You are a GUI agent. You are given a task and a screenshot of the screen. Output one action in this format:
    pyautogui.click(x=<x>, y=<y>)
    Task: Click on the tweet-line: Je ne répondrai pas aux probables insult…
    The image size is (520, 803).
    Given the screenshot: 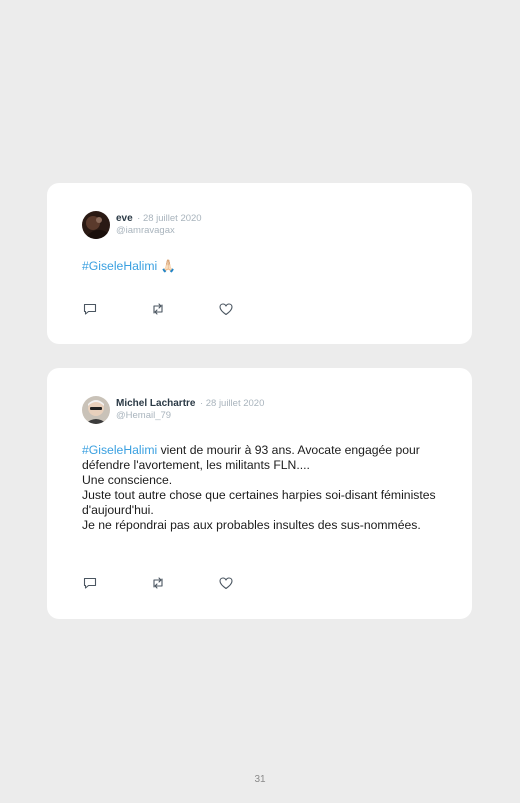 What is the action you would take?
    pyautogui.click(x=251, y=525)
    